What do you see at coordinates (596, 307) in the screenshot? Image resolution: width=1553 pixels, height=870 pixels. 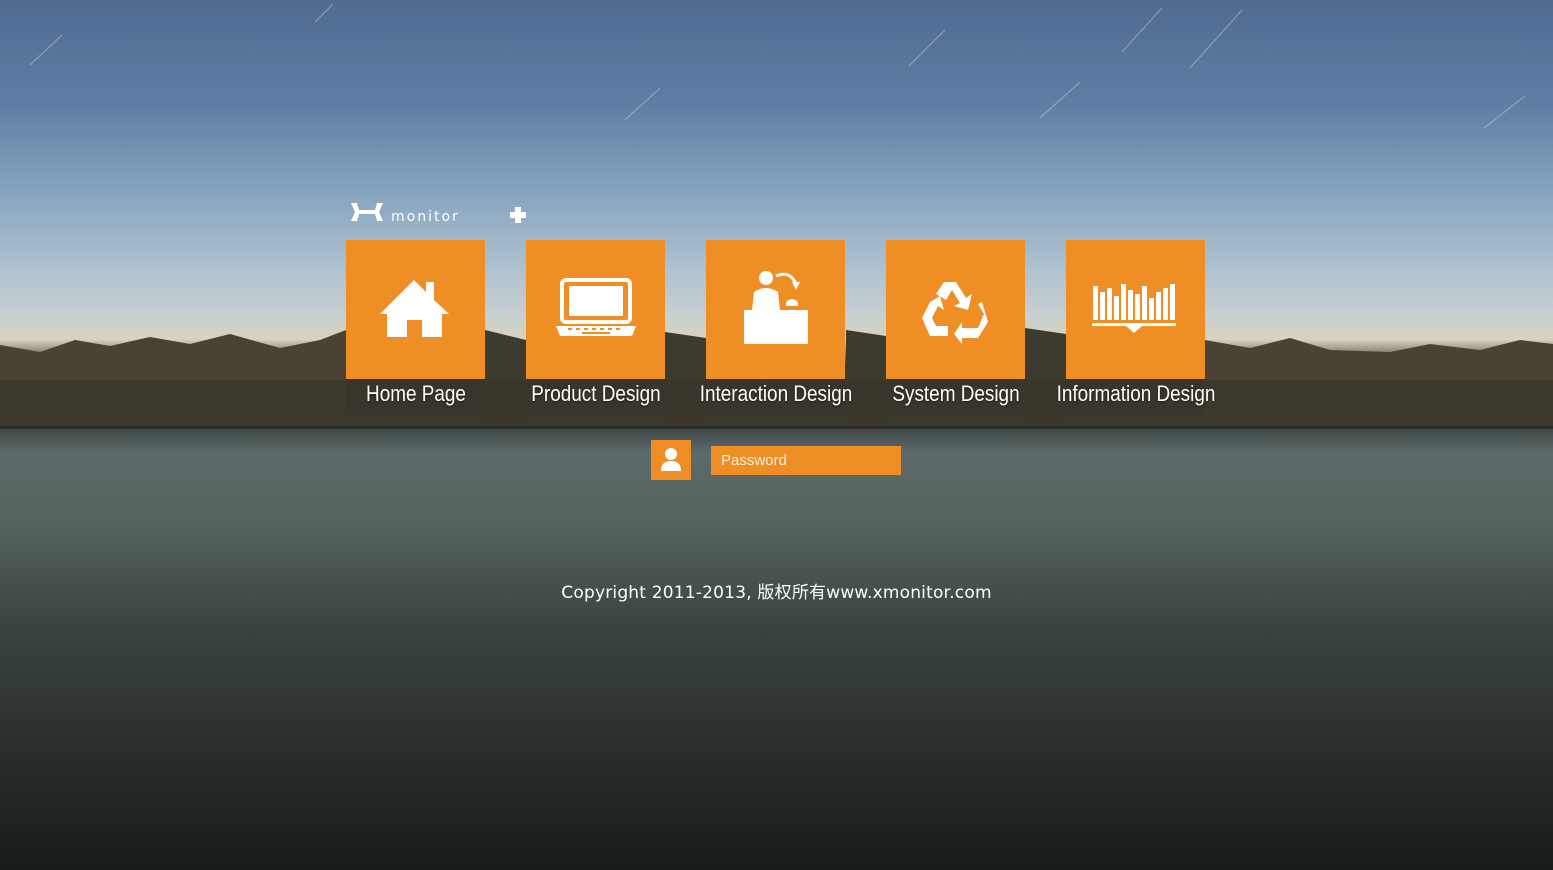 I see `laptop-icon` at bounding box center [596, 307].